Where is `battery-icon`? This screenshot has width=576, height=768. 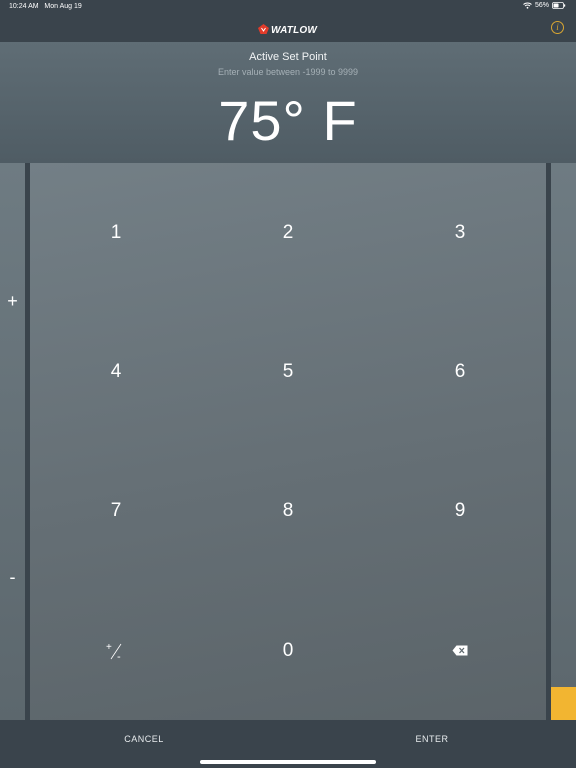 battery-icon is located at coordinates (559, 5).